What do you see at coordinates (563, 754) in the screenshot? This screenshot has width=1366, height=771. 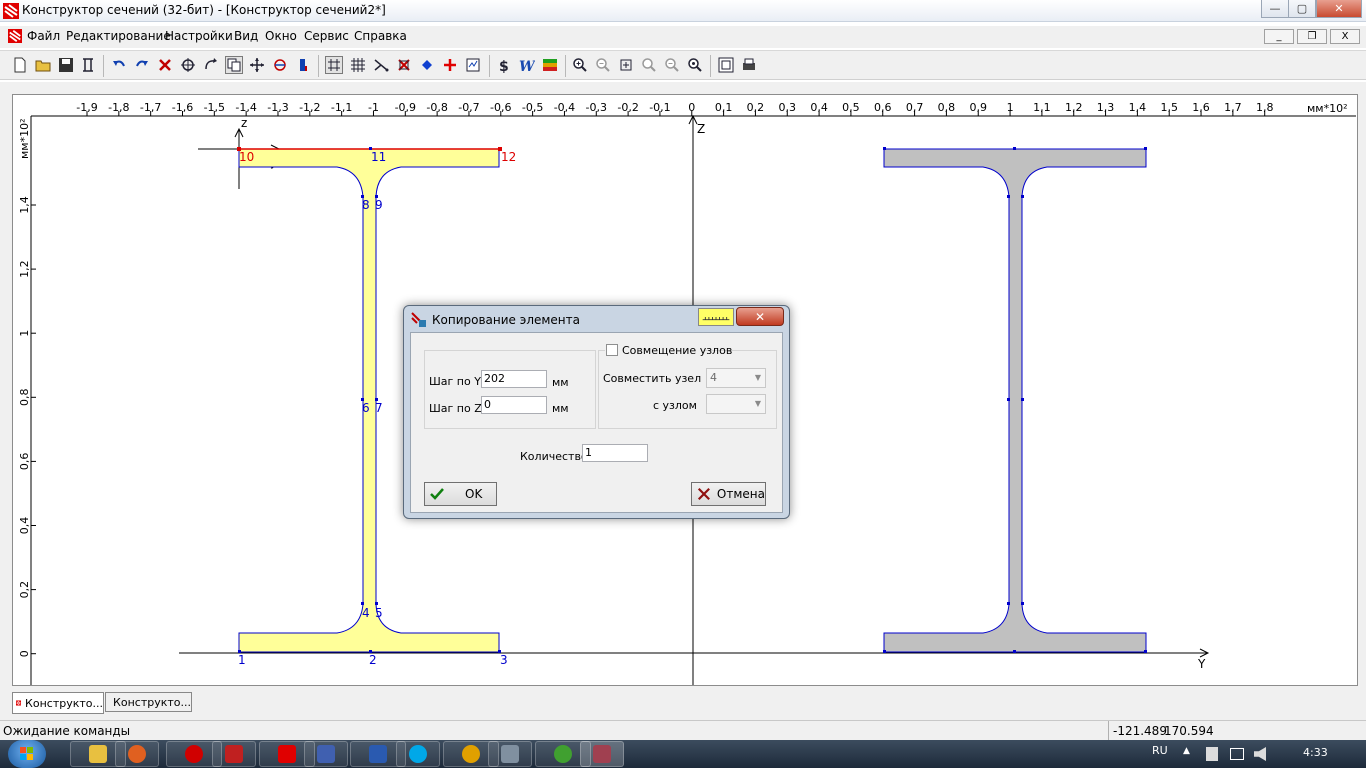 I see `utorrent-icon` at bounding box center [563, 754].